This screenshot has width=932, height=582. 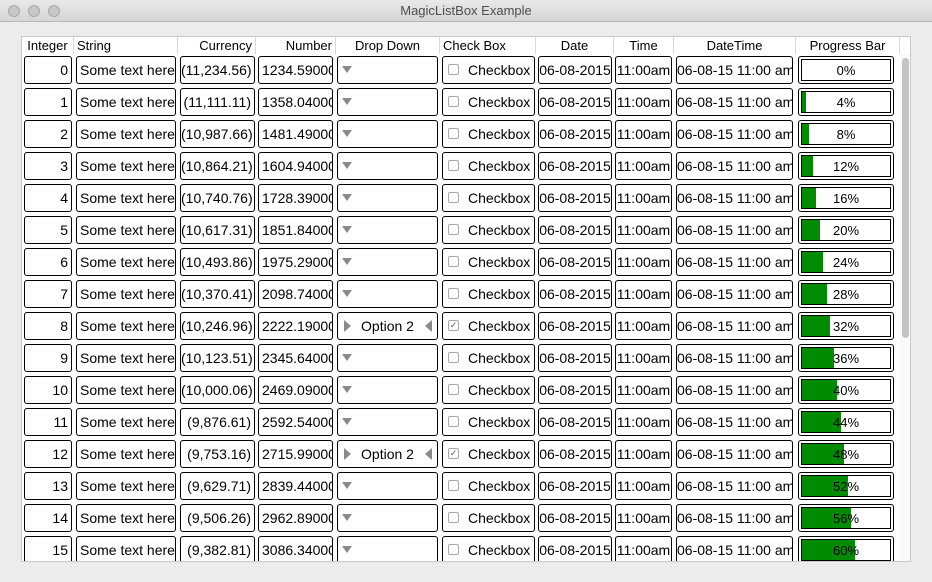 I want to click on scrollbar-thumb, so click(x=905, y=198).